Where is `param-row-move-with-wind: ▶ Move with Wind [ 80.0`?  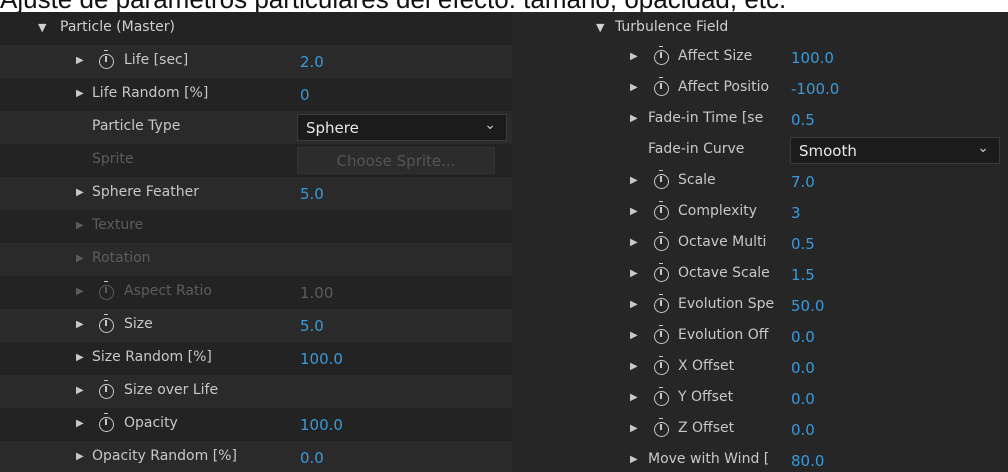 param-row-move-with-wind: ▶ Move with Wind [ 80.0 is located at coordinates (760, 458).